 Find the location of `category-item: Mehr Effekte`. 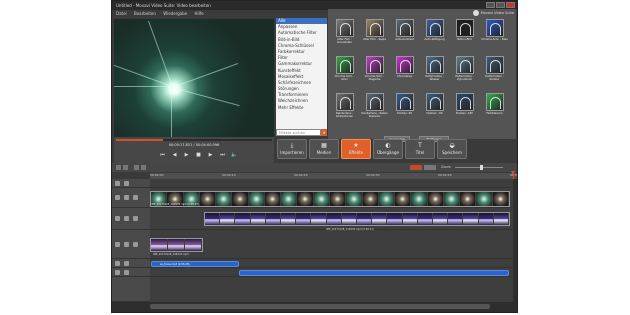

category-item: Mehr Effekte is located at coordinates (301, 108).